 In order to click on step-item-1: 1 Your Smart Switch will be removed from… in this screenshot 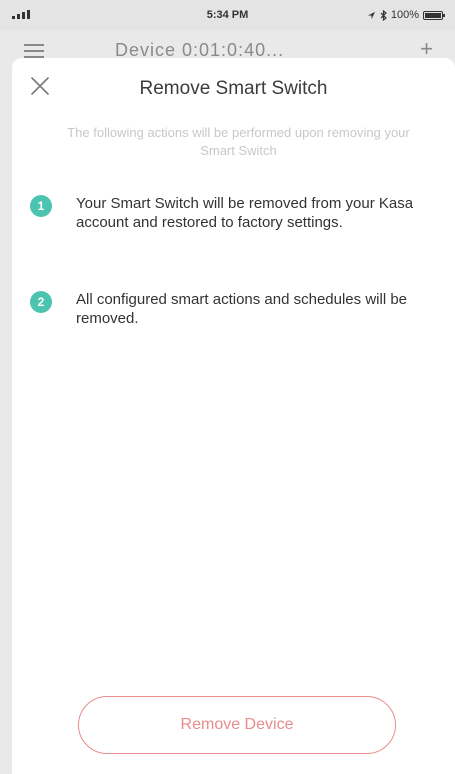, I will do `click(236, 213)`.